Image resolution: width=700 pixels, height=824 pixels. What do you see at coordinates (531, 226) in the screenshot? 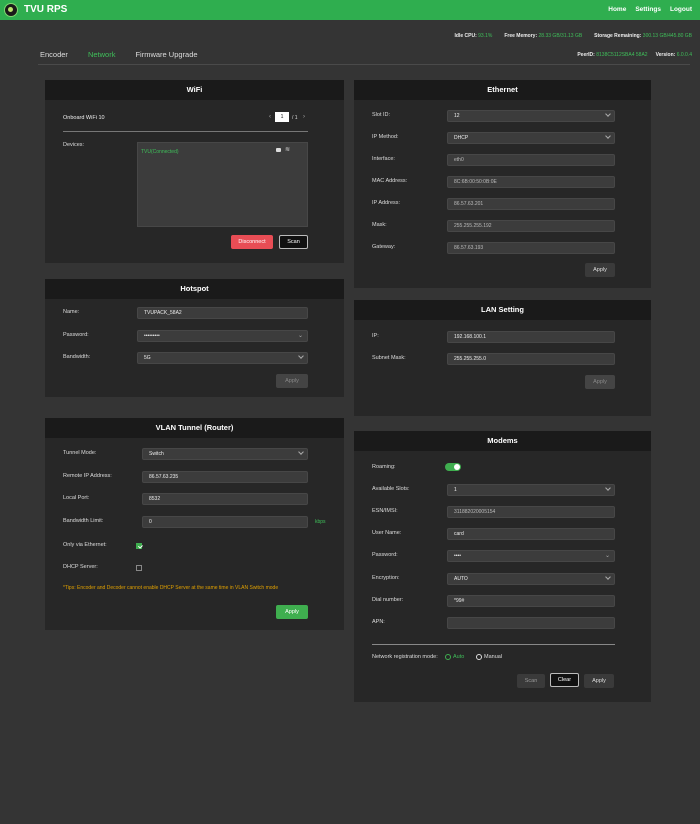
I see `mask-input: 255.255.255.192` at bounding box center [531, 226].